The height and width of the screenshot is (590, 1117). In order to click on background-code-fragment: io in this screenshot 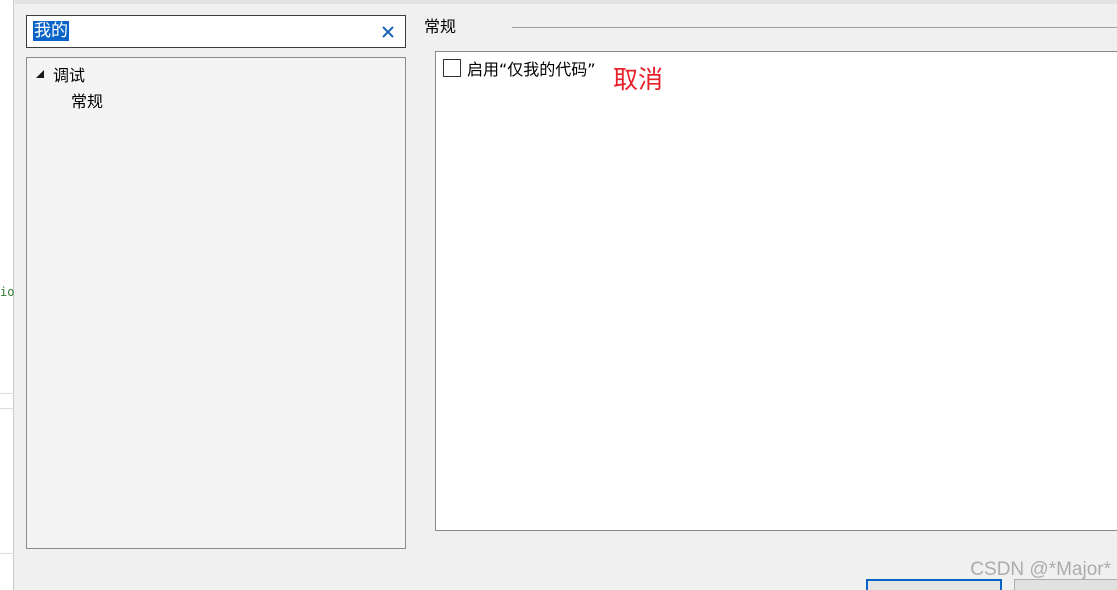, I will do `click(7, 292)`.